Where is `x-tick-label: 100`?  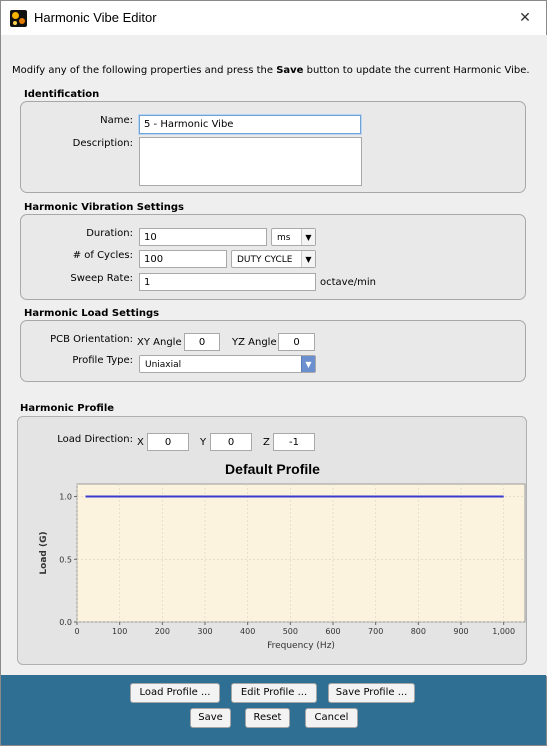
x-tick-label: 100 is located at coordinates (119, 631).